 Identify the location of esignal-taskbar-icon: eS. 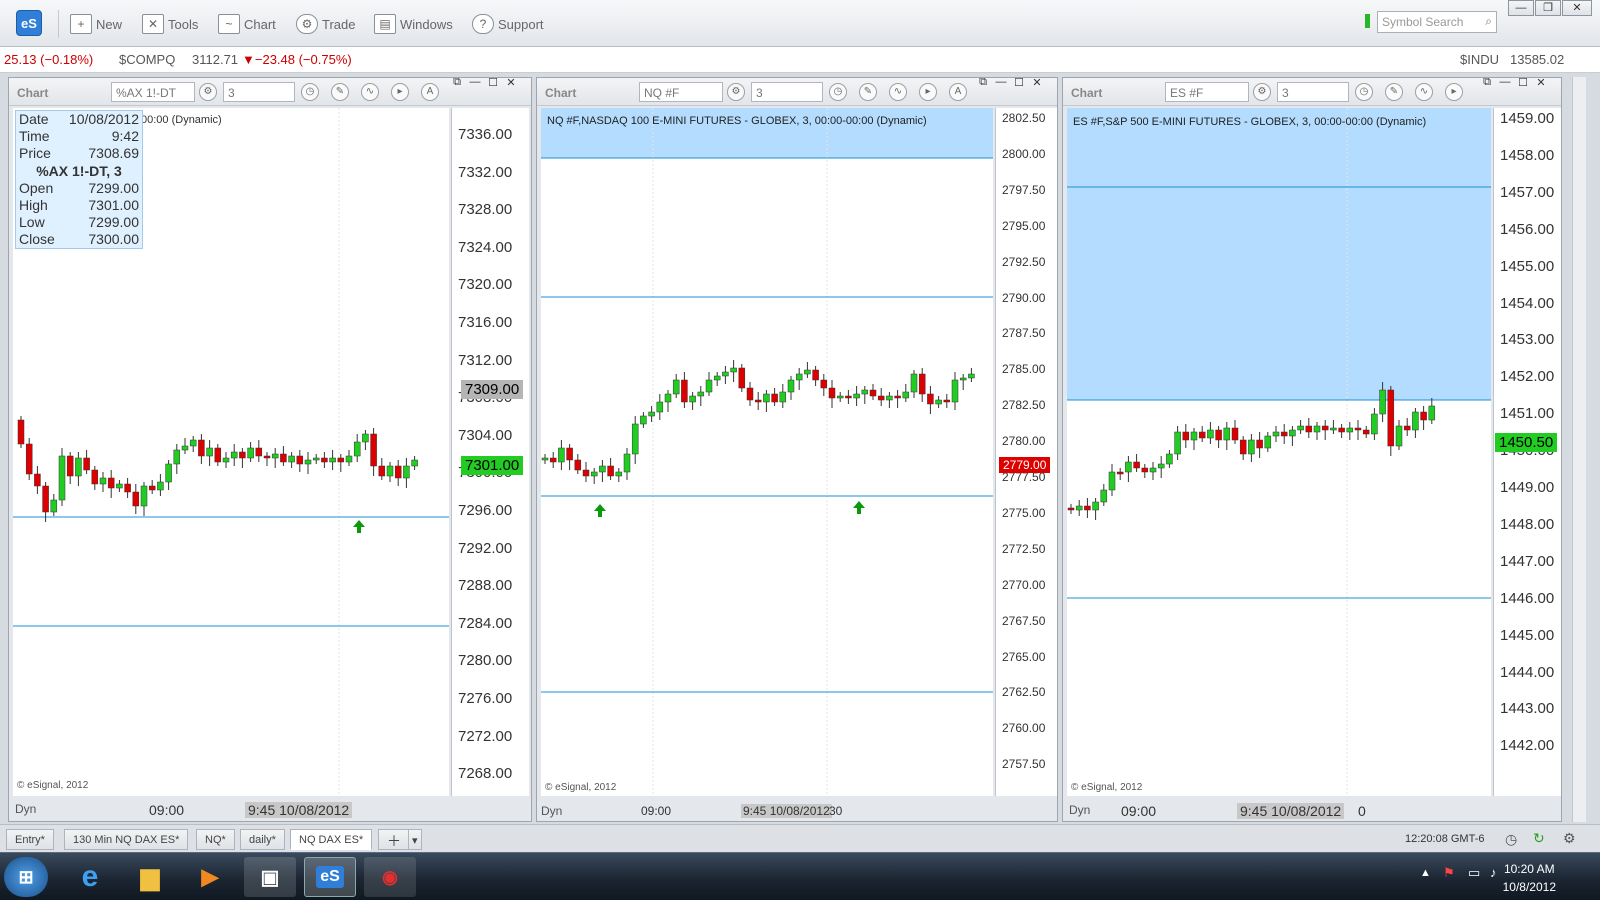
(330, 877).